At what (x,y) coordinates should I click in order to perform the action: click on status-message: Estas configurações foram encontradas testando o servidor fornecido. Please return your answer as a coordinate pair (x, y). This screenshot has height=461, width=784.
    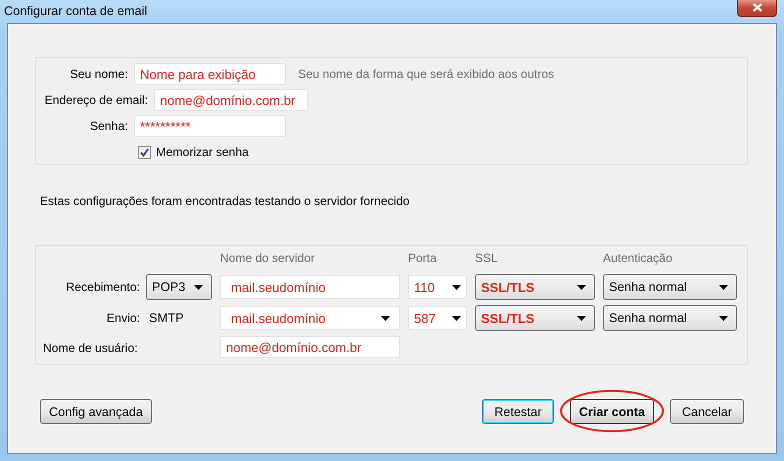
    Looking at the image, I should click on (225, 201).